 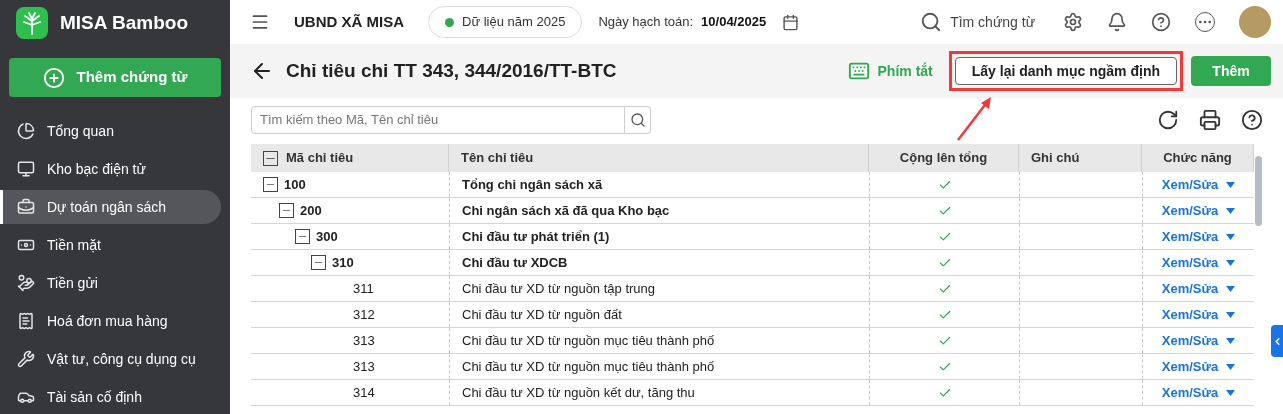 What do you see at coordinates (110, 283) in the screenshot?
I see `sidebar-item: Tiền gửi` at bounding box center [110, 283].